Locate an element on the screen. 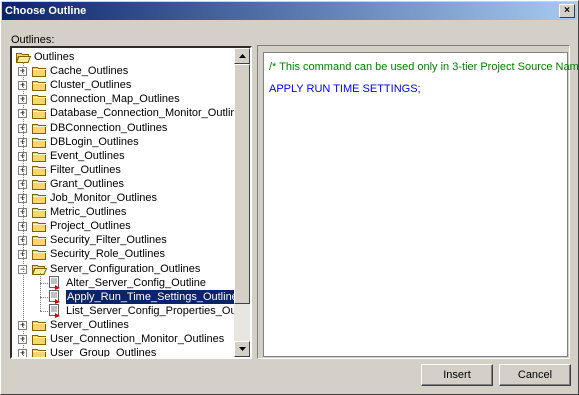 The height and width of the screenshot is (395, 579). tree-scrollbar is located at coordinates (242, 202).